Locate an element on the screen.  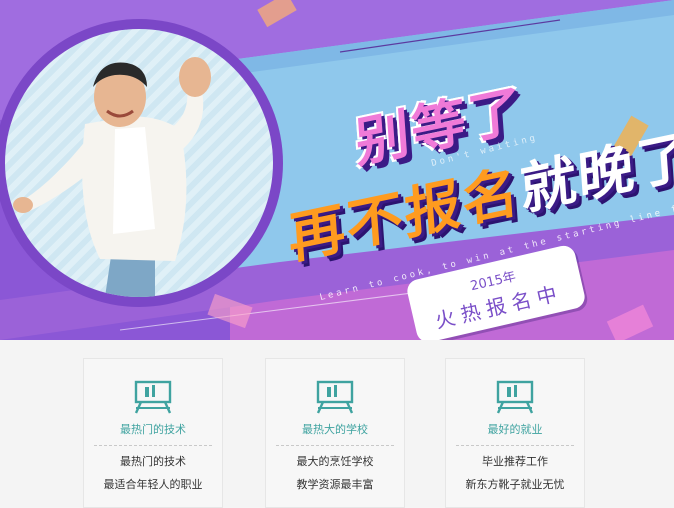
feature-card-best-jobs: 最好的就业 毕业推荐工作 新东方靴子就业无忧 is located at coordinates (515, 433).